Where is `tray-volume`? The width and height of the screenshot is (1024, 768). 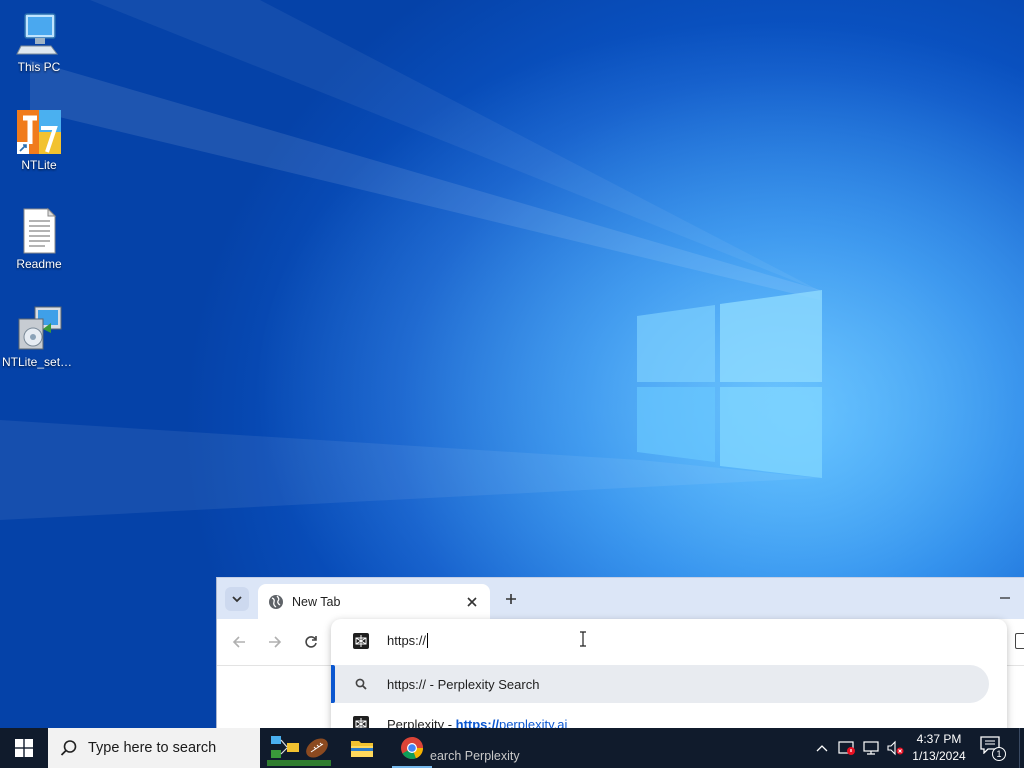 tray-volume is located at coordinates (895, 748).